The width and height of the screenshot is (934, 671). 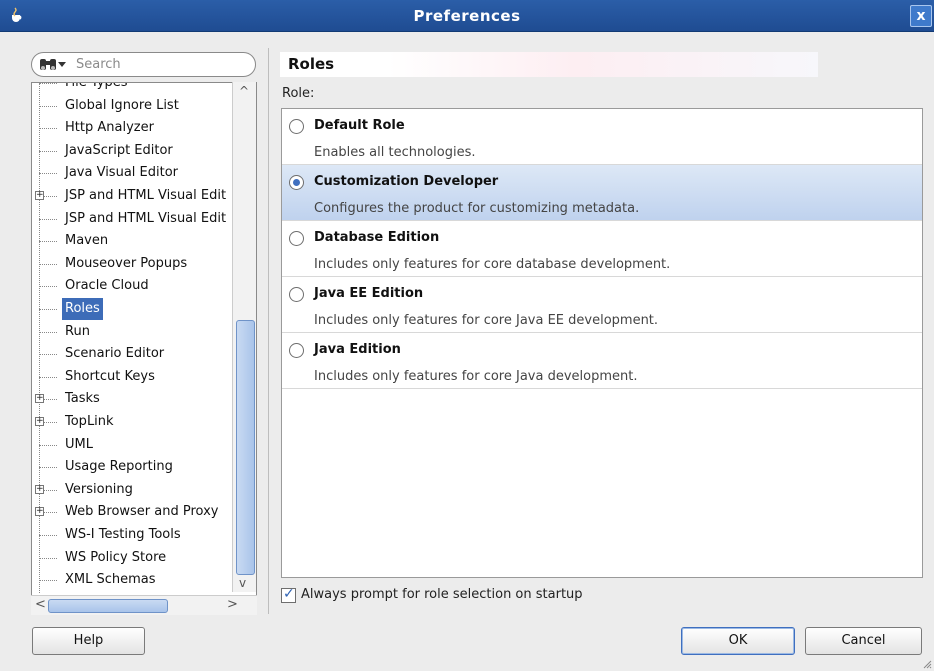 What do you see at coordinates (244, 91) in the screenshot?
I see `scroll-up-arrow-icon: ^` at bounding box center [244, 91].